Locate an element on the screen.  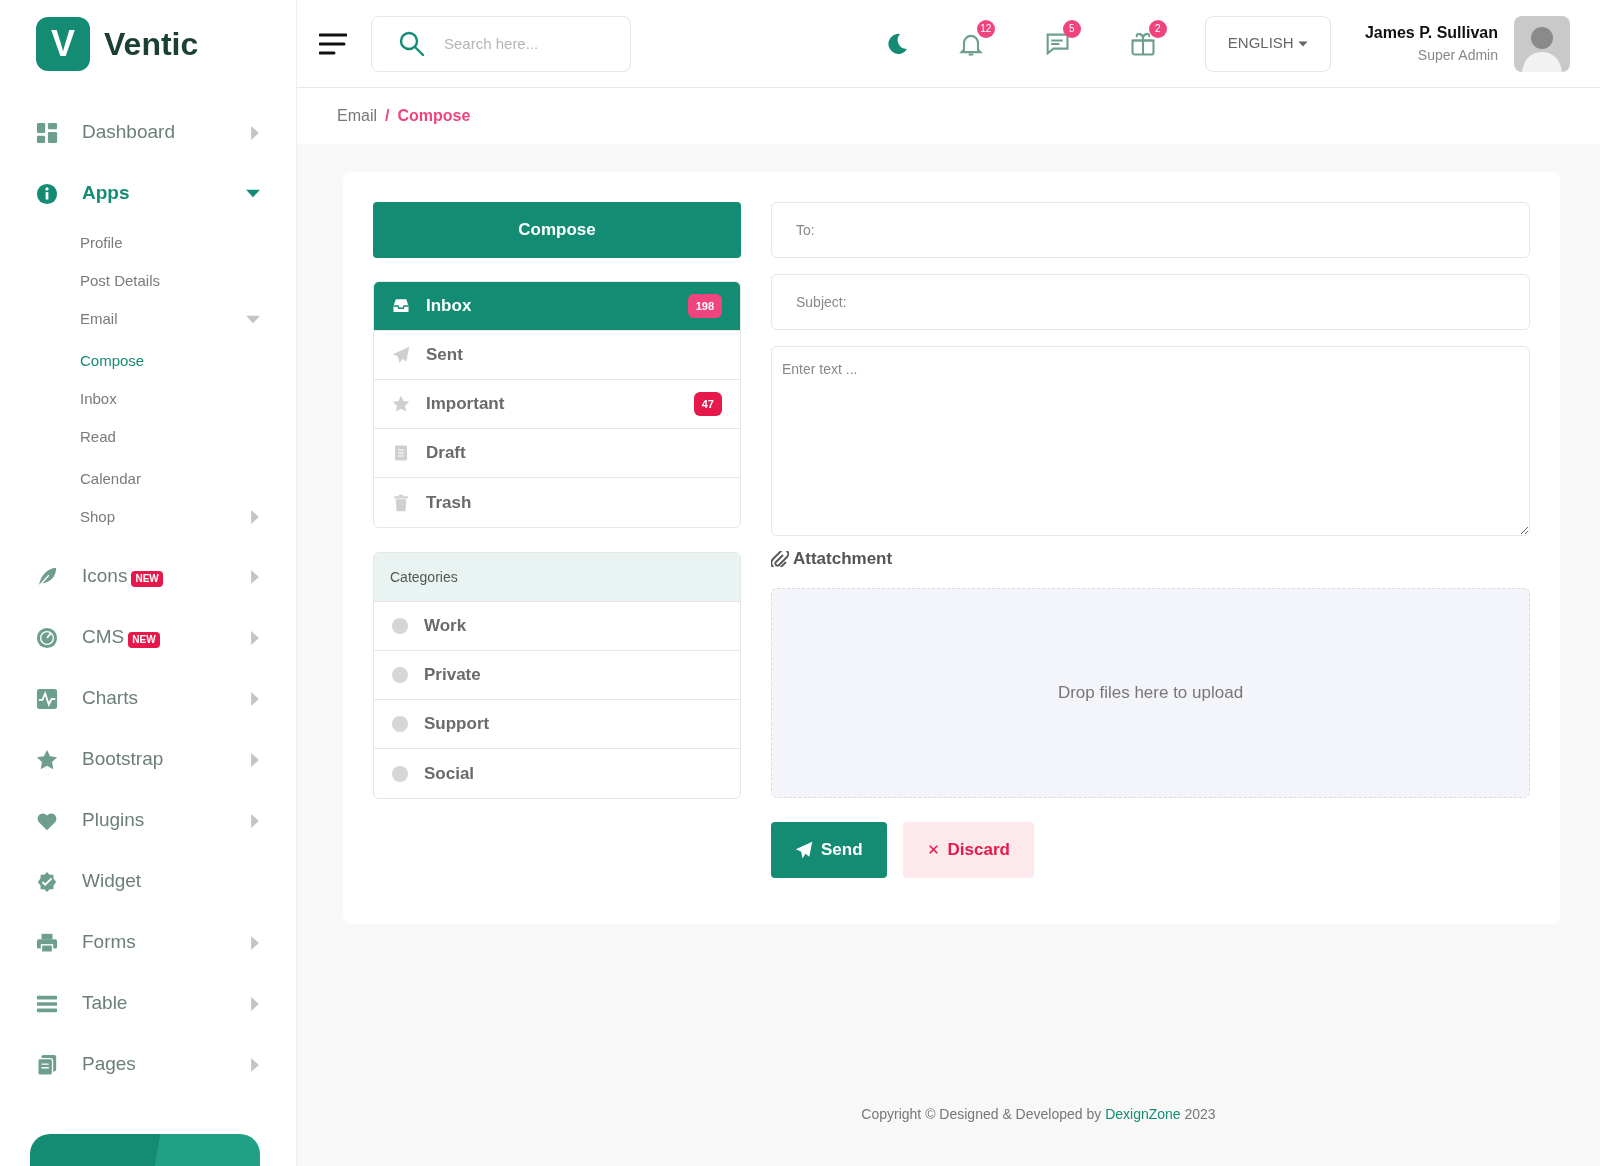
document-icon is located at coordinates (401, 453).